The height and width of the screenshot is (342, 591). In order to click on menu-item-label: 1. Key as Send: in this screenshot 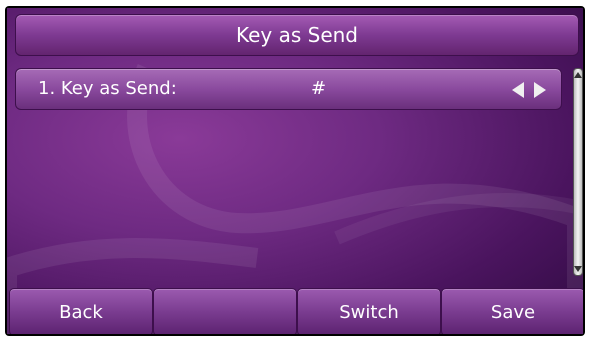, I will do `click(107, 88)`.